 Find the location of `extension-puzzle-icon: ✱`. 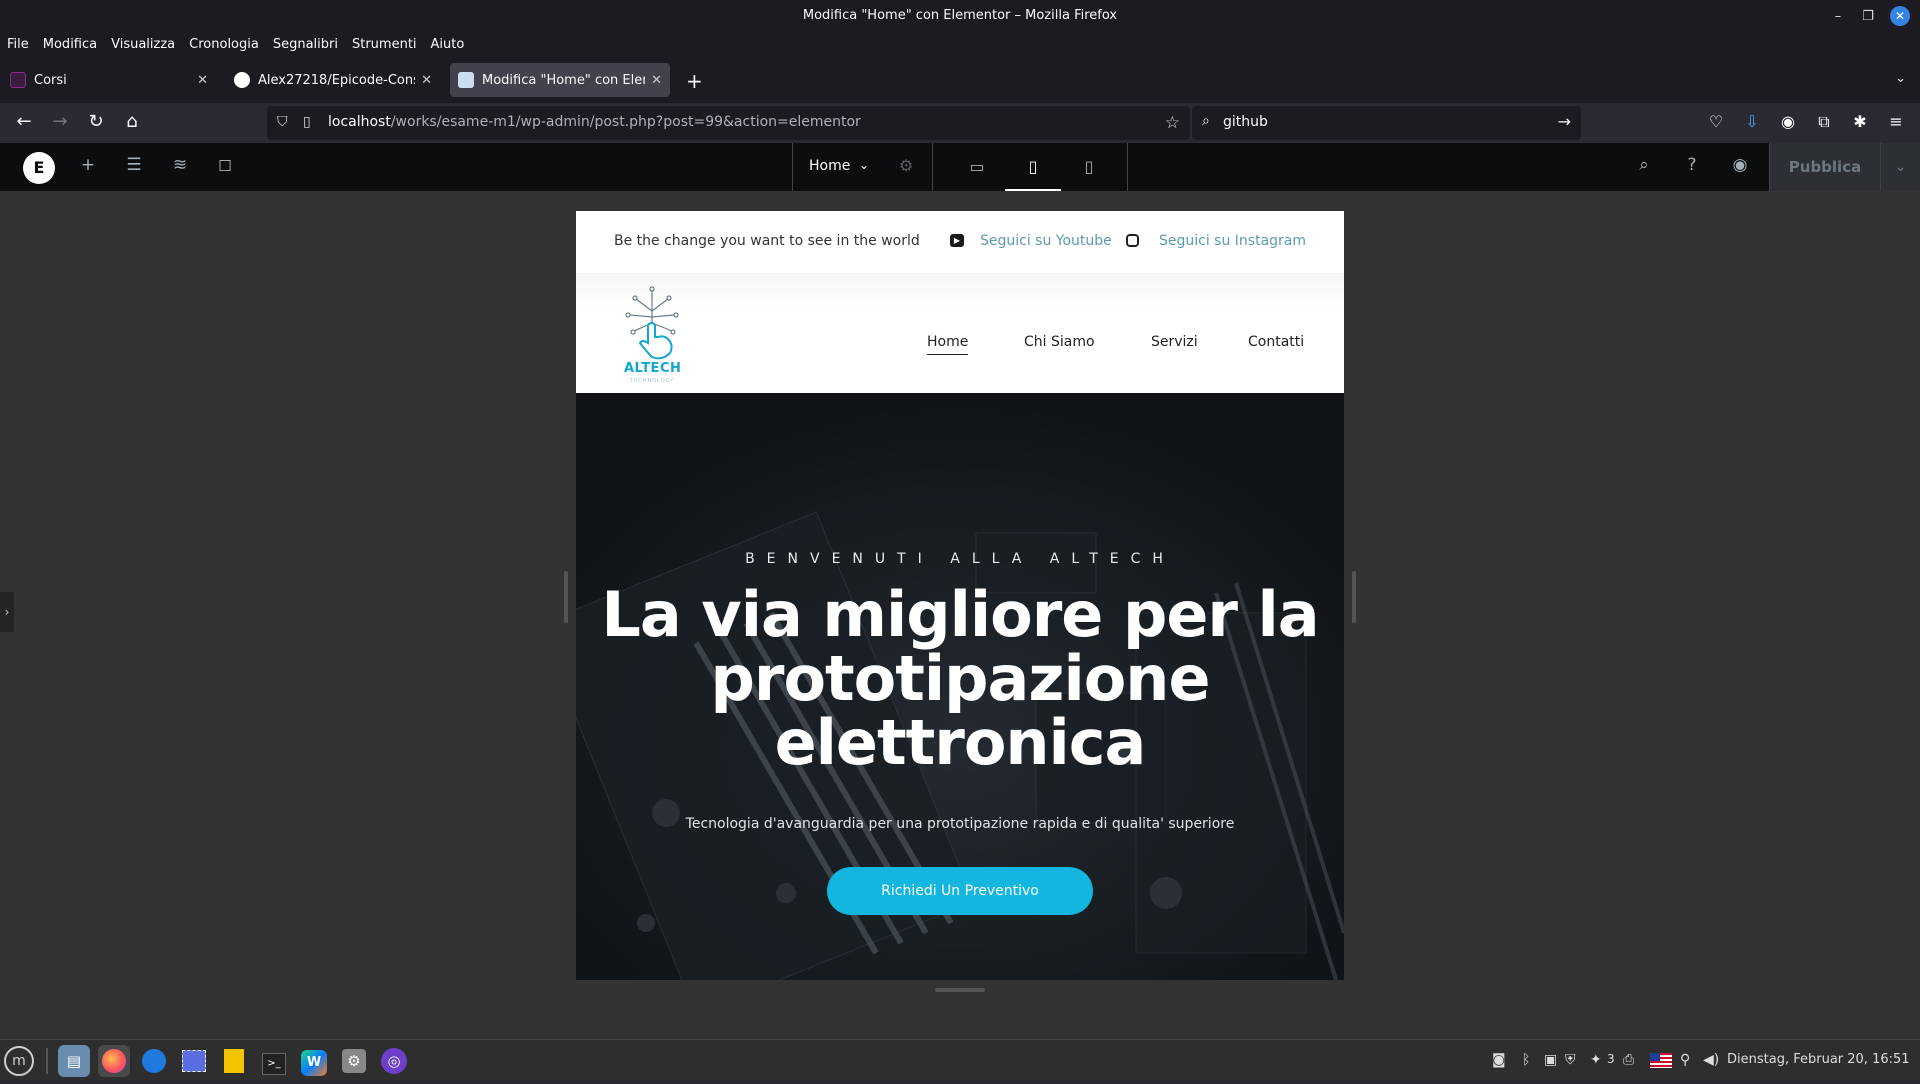

extension-puzzle-icon: ✱ is located at coordinates (1860, 121).